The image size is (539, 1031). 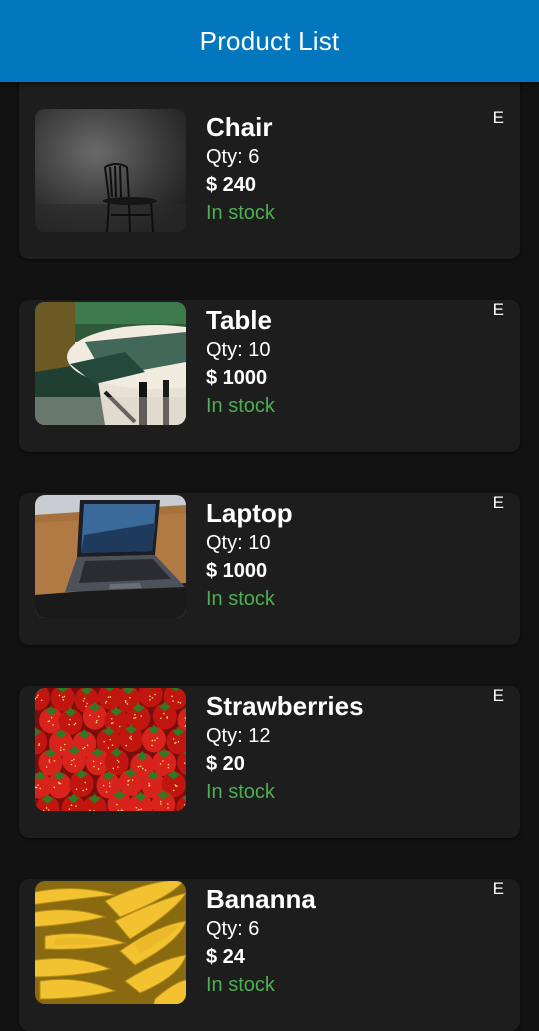 I want to click on page-title: Product List, so click(x=269, y=40).